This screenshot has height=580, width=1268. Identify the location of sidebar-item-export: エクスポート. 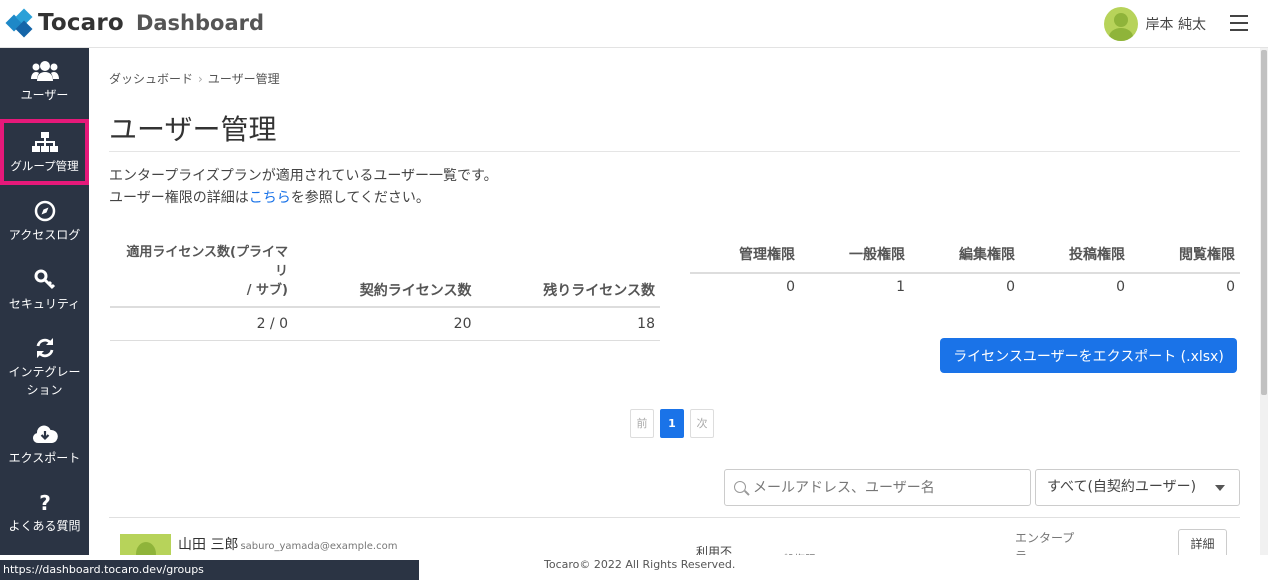
(44, 445).